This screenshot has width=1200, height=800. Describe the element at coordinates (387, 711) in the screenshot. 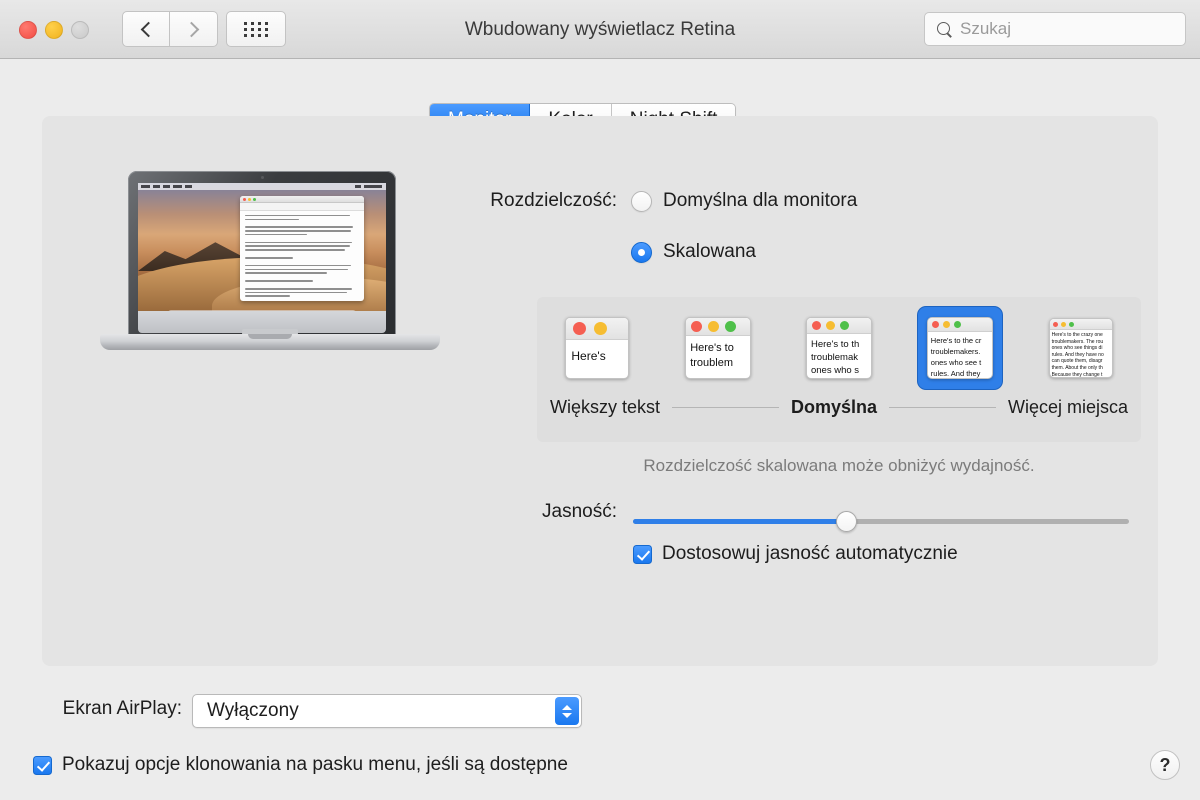

I see `airplay-select: Wyłączony` at that location.